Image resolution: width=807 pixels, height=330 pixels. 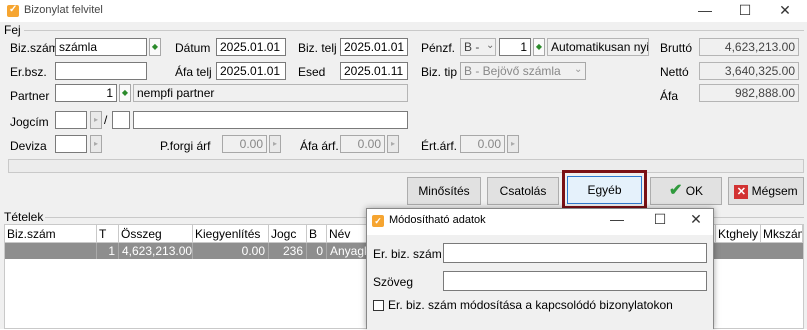 What do you see at coordinates (515, 47) in the screenshot?
I see `penzf-number-field: 1` at bounding box center [515, 47].